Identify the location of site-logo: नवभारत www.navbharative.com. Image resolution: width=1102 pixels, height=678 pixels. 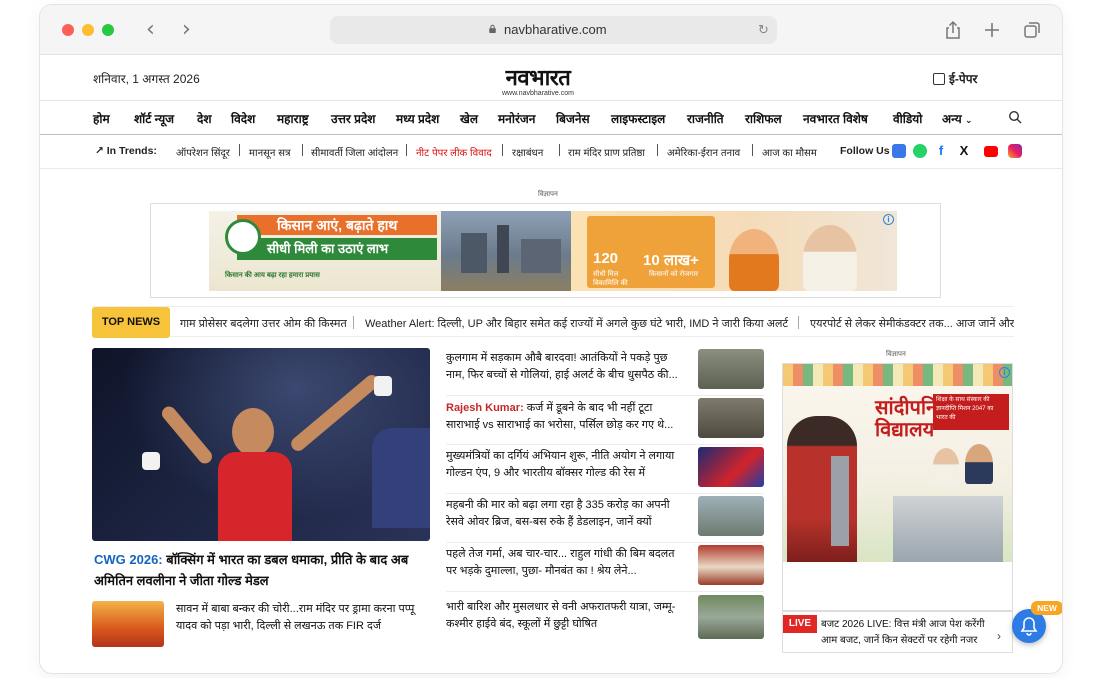
(538, 79).